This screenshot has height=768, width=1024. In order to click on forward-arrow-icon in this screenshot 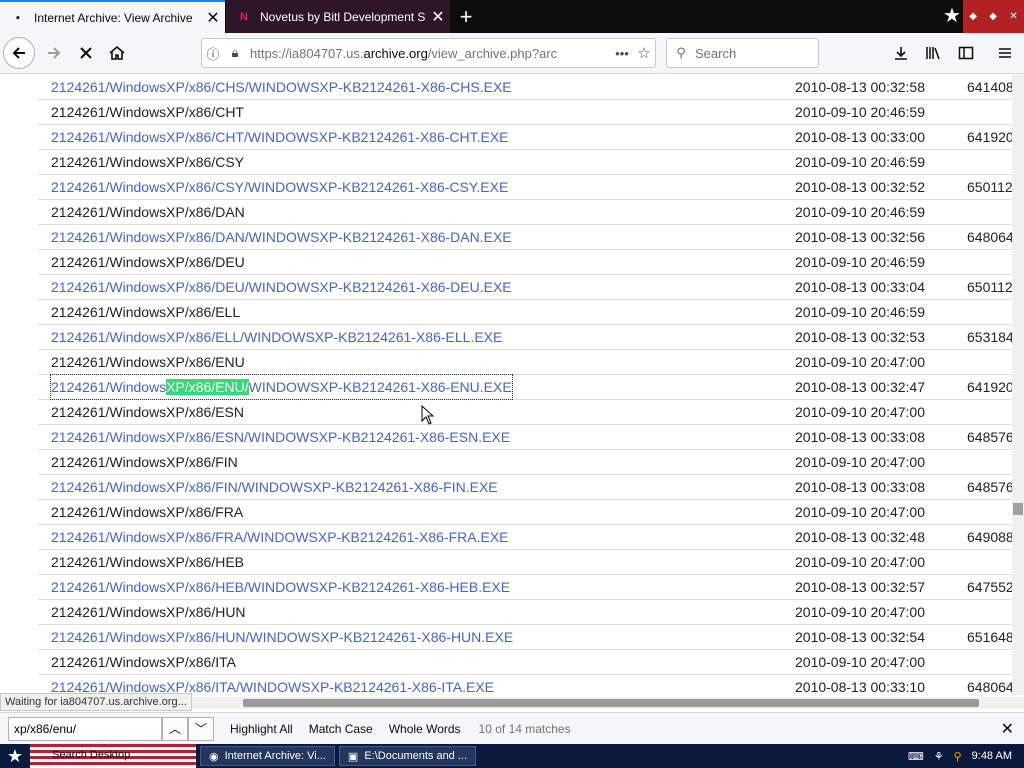, I will do `click(54, 53)`.